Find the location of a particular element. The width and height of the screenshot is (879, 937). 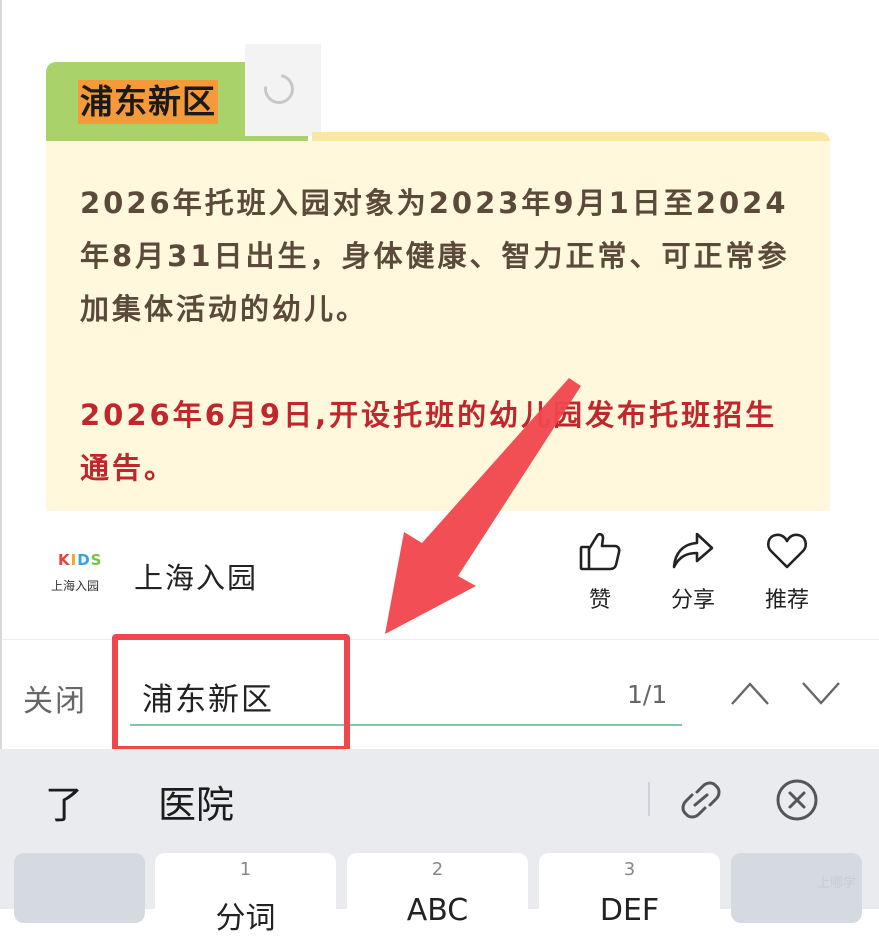

author-name: 上海入园 is located at coordinates (196, 576).